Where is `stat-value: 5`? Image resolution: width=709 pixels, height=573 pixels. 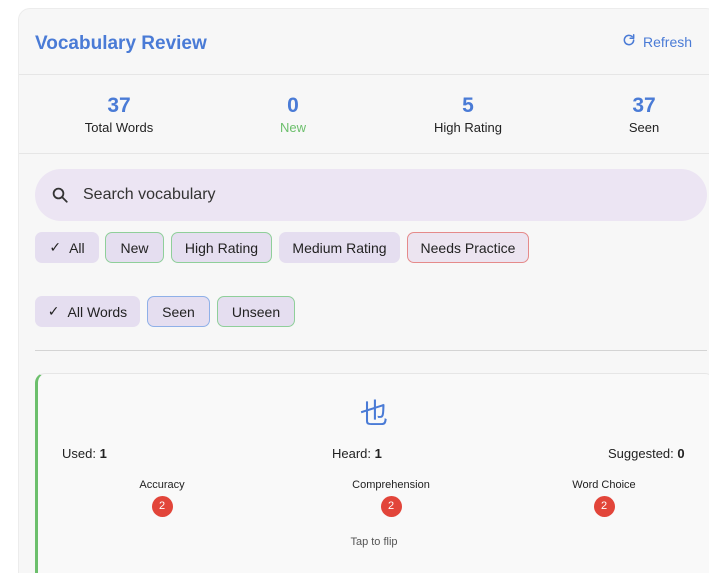
stat-value: 5 is located at coordinates (468, 105).